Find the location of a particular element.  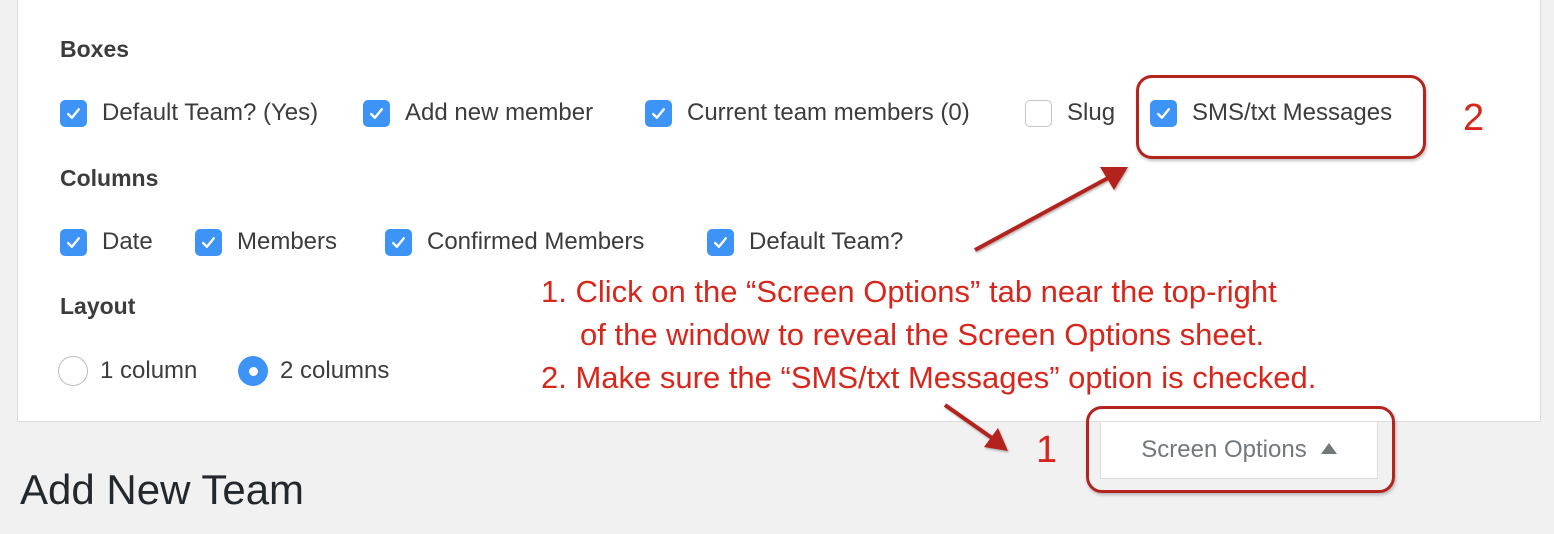

checkbox-label: Add new member is located at coordinates (499, 112).